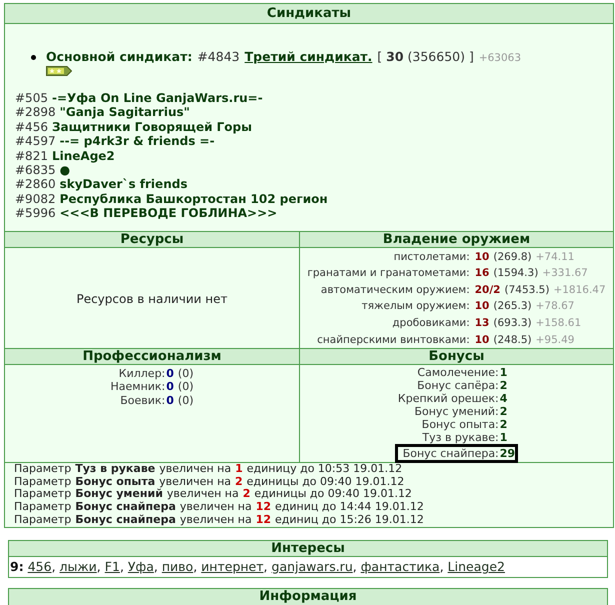 Image resolution: width=615 pixels, height=605 pixels. Describe the element at coordinates (143, 400) in the screenshot. I see `profession-name: Боевик:` at that location.